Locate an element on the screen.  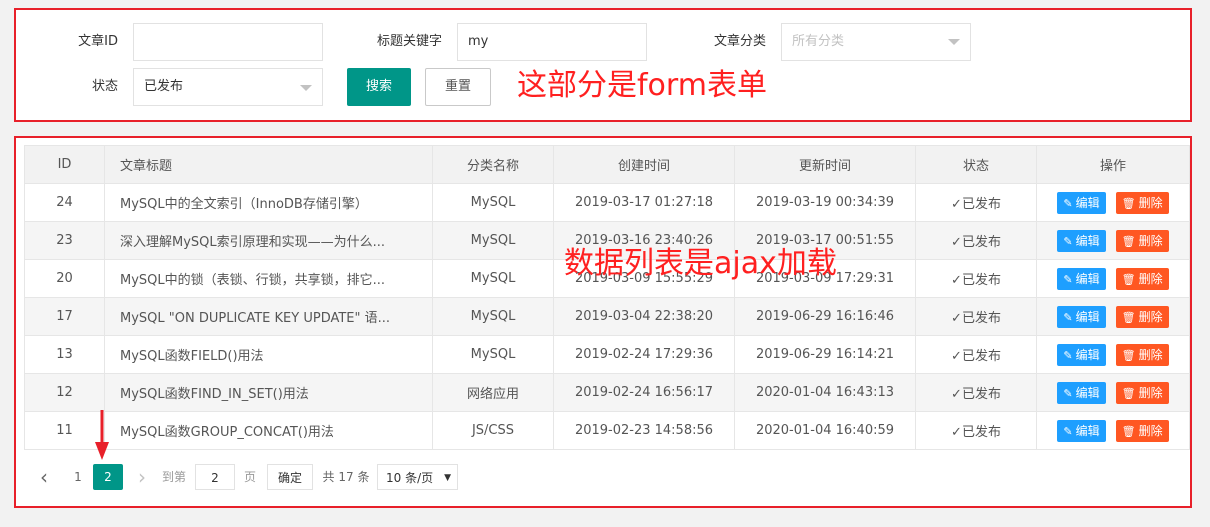
goto-confirm-button: 确定 is located at coordinates (290, 477).